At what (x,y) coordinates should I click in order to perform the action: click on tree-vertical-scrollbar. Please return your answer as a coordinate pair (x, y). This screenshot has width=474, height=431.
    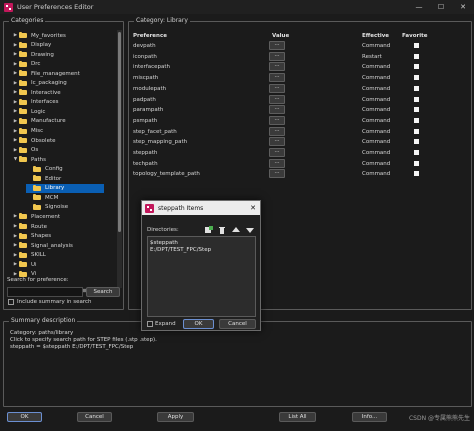
    Looking at the image, I should click on (119, 159).